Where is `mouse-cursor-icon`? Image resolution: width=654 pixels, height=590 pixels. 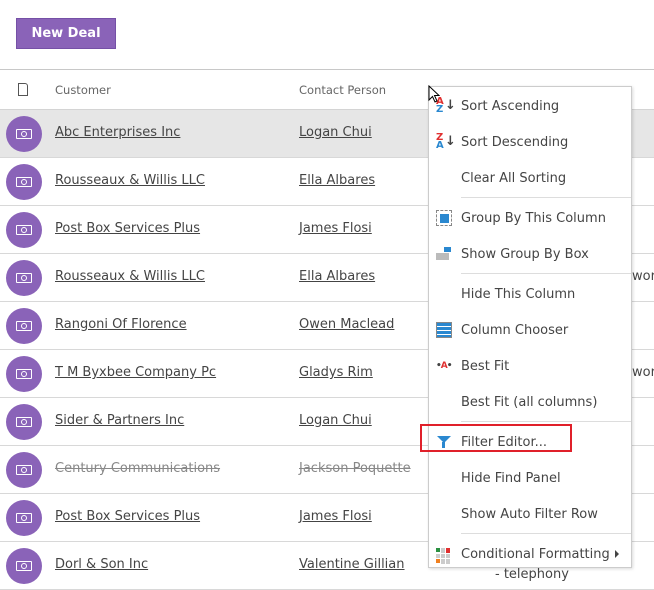
mouse-cursor-icon is located at coordinates (434, 94).